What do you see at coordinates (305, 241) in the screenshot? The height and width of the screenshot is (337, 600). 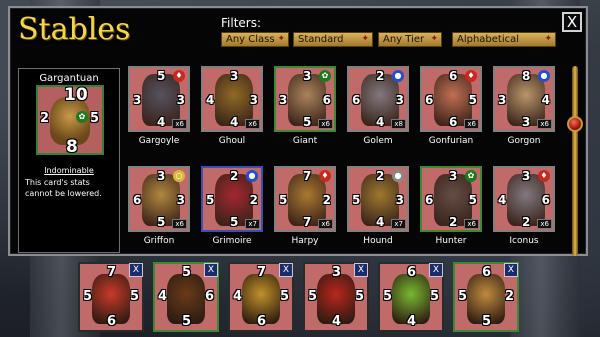 I see `card-name: Harpy` at bounding box center [305, 241].